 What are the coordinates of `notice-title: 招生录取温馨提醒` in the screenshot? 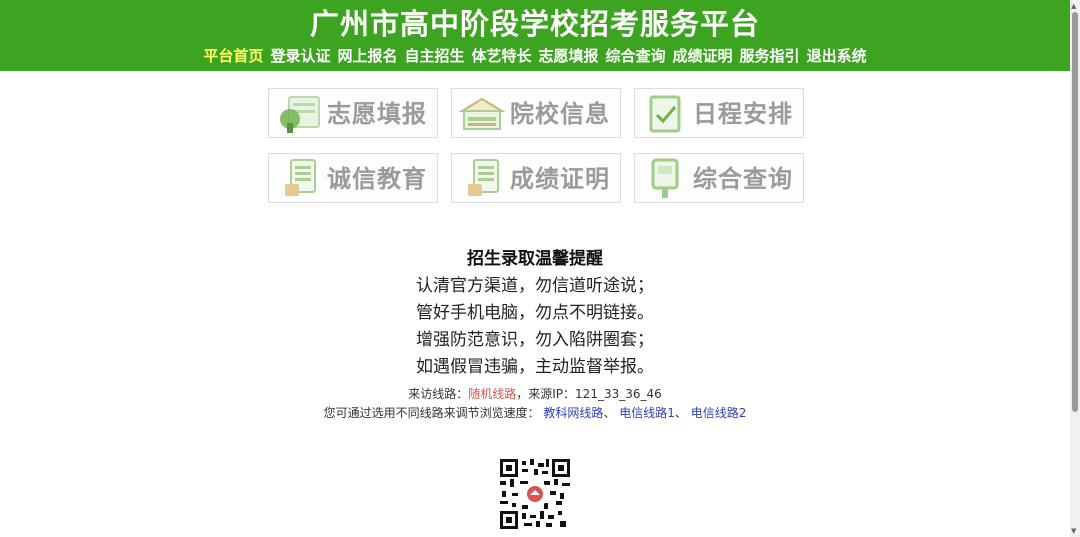 It's located at (535, 259).